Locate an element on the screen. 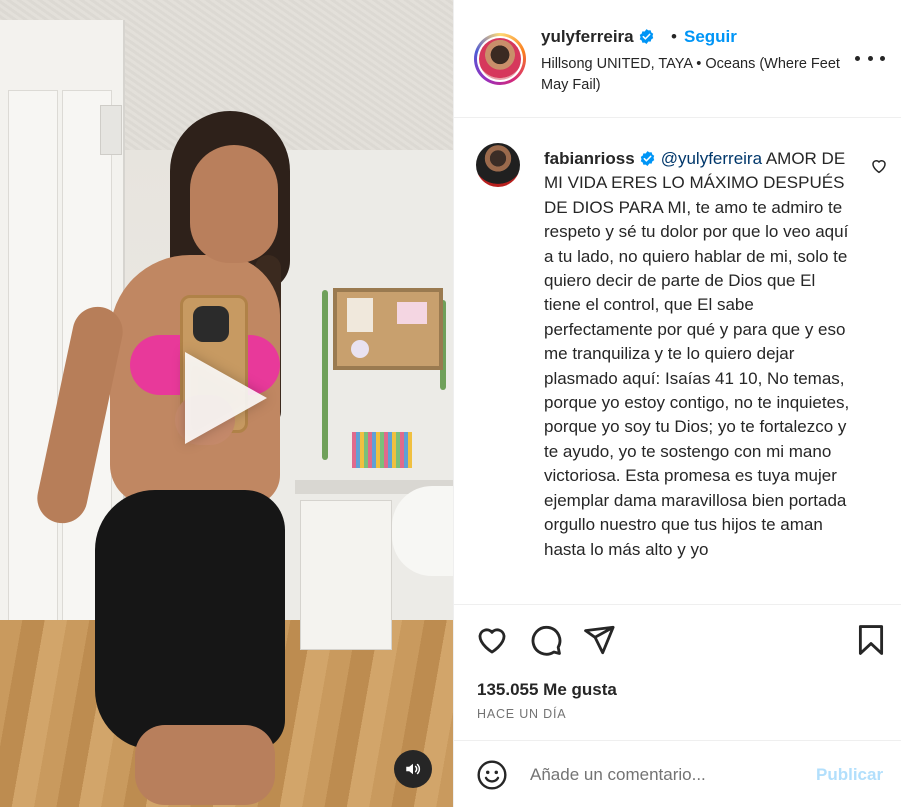 This screenshot has height=807, width=901. heart-icon is located at coordinates (492, 640).